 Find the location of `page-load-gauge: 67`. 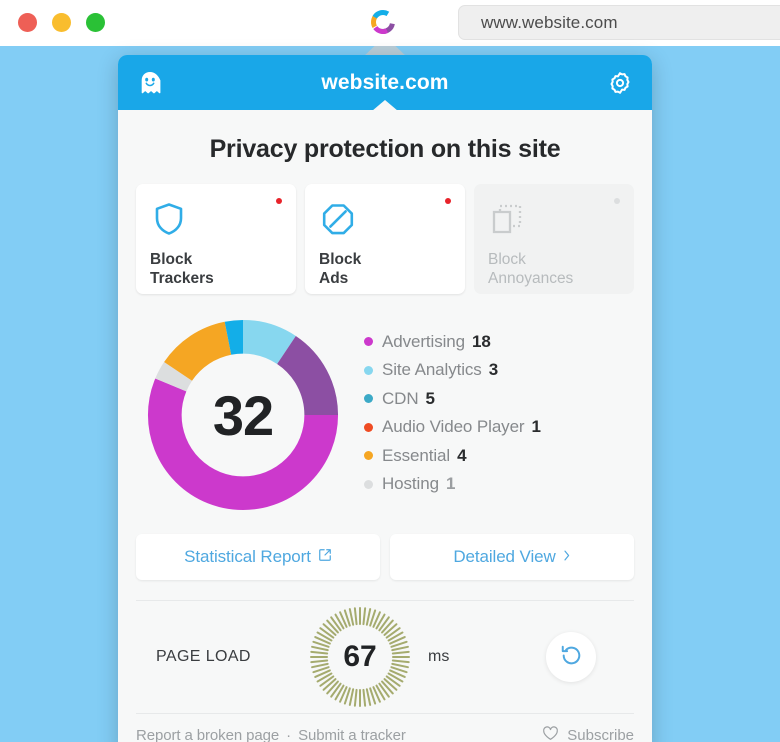

page-load-gauge: 67 is located at coordinates (360, 657).